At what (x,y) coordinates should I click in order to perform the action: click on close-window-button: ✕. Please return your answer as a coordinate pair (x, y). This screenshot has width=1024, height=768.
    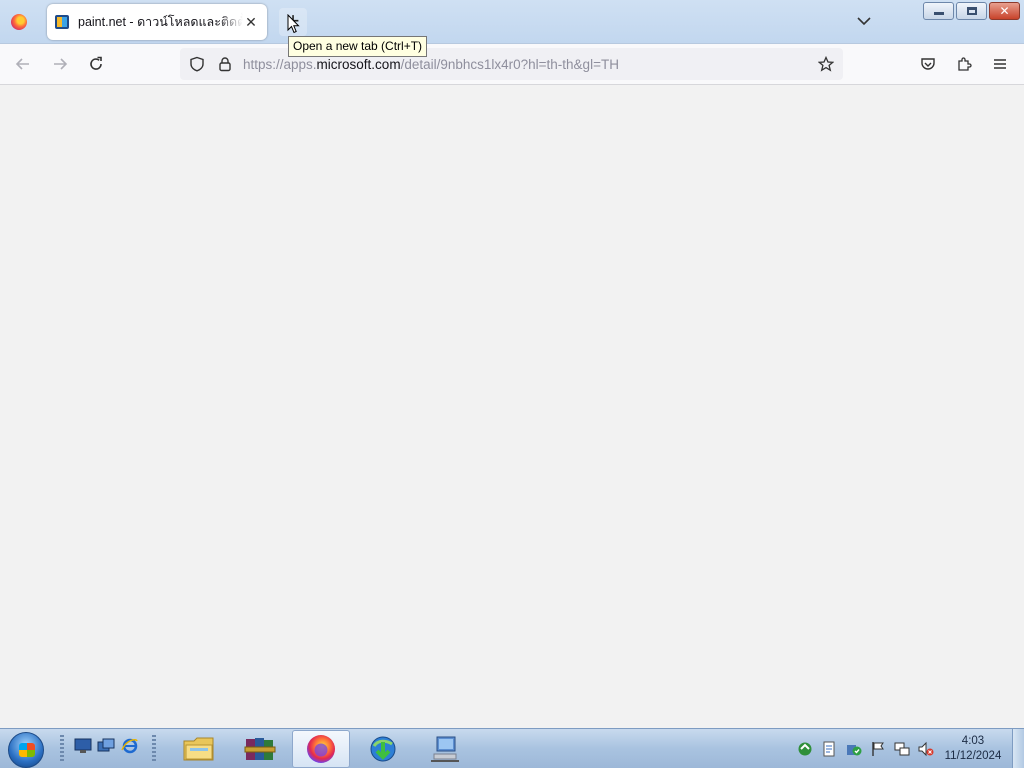
    Looking at the image, I should click on (1004, 11).